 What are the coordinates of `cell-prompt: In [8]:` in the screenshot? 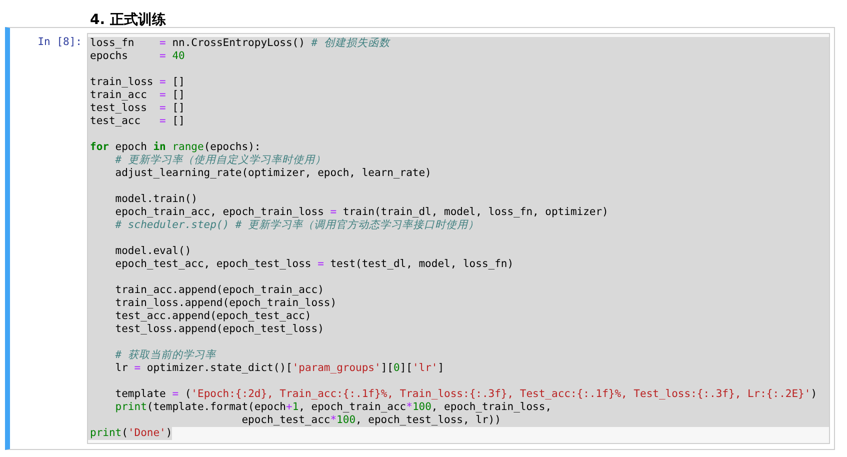 It's located at (59, 42).